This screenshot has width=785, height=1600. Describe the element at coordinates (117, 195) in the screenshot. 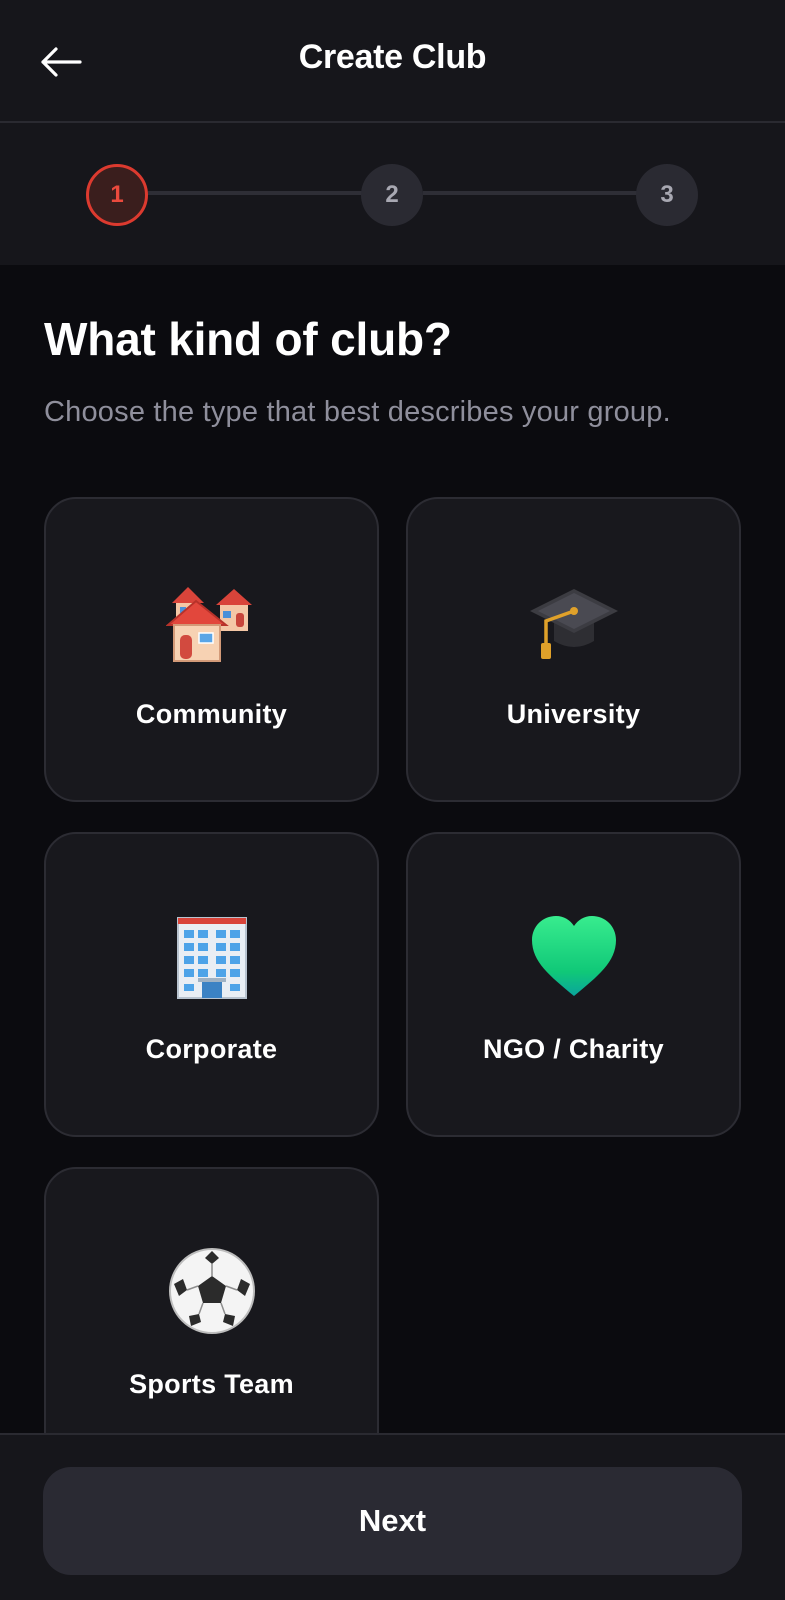

I see `step-1: 1` at that location.